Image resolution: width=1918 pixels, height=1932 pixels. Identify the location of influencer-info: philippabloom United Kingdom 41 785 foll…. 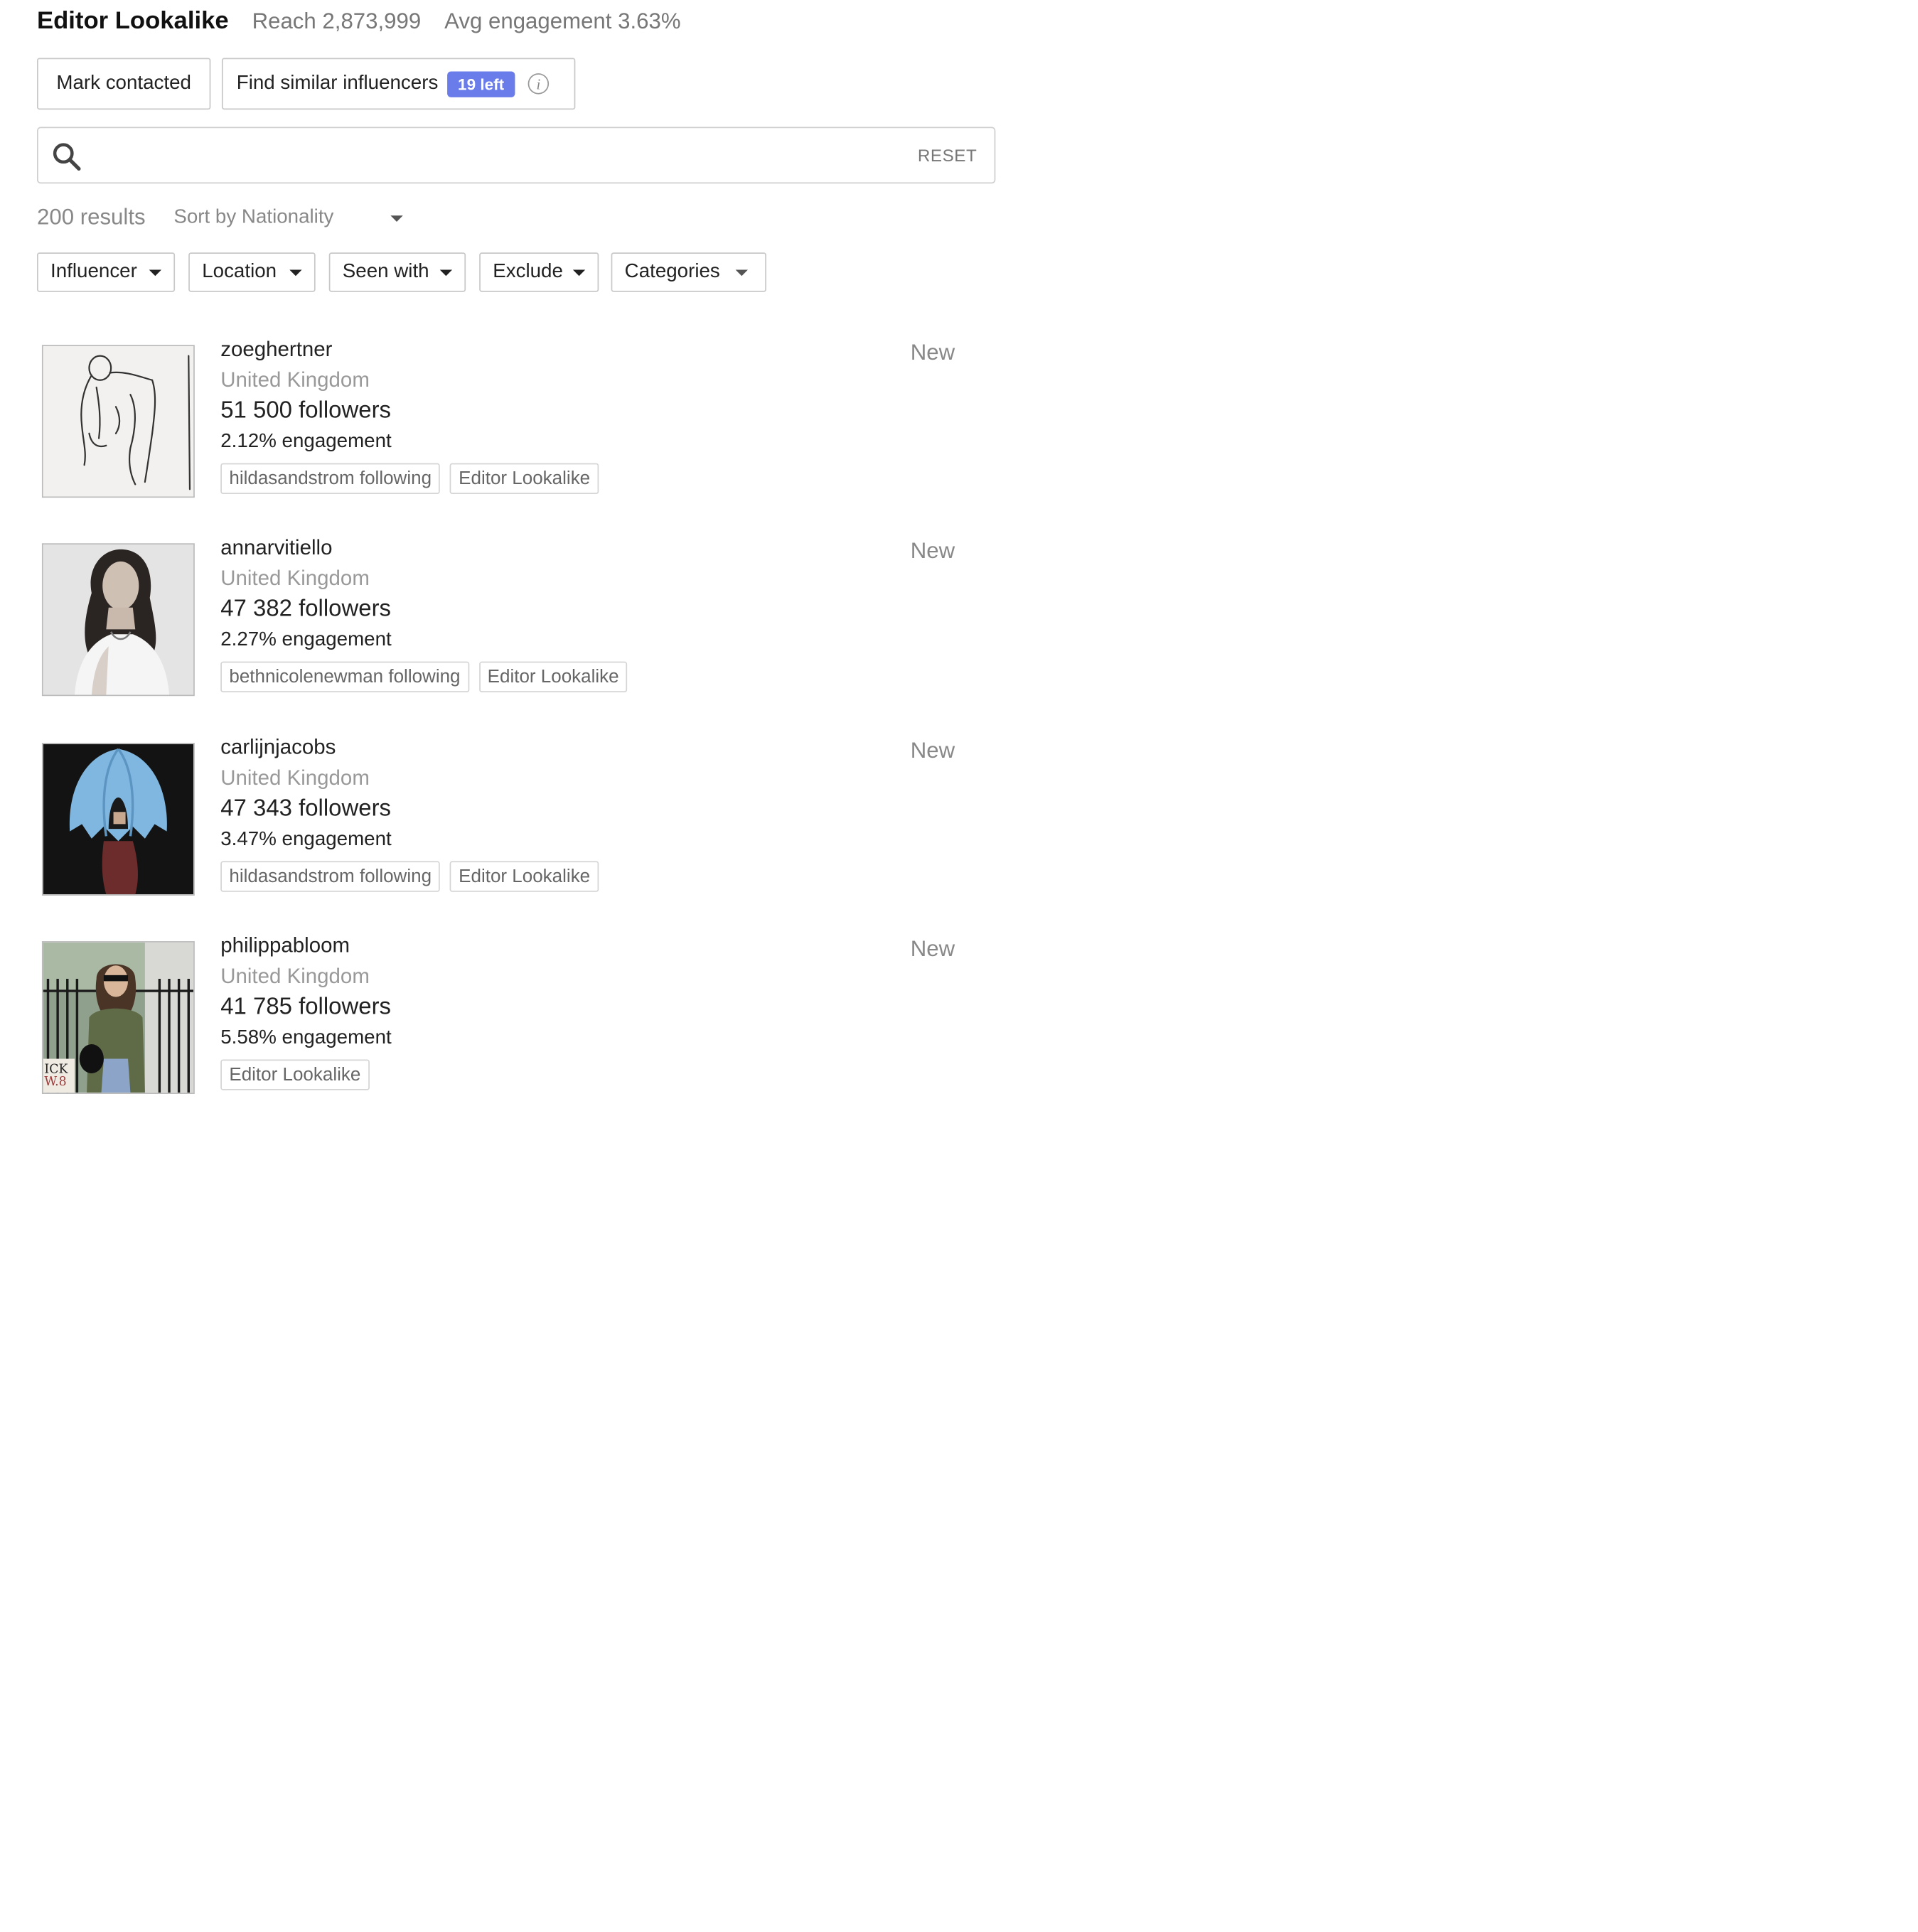
(306, 1012).